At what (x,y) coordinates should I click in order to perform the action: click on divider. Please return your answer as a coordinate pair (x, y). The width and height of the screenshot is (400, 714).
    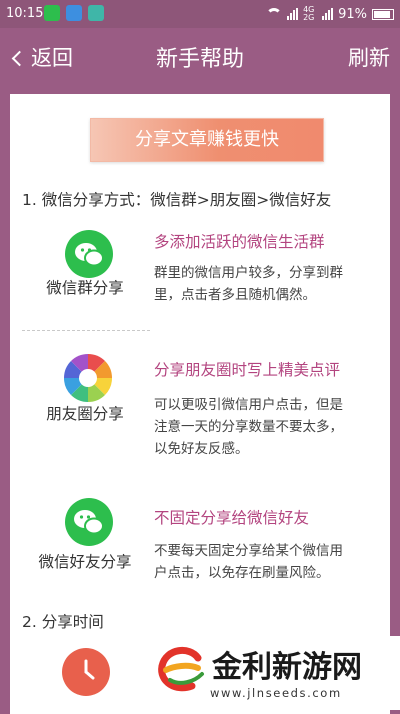
    Looking at the image, I should click on (86, 330).